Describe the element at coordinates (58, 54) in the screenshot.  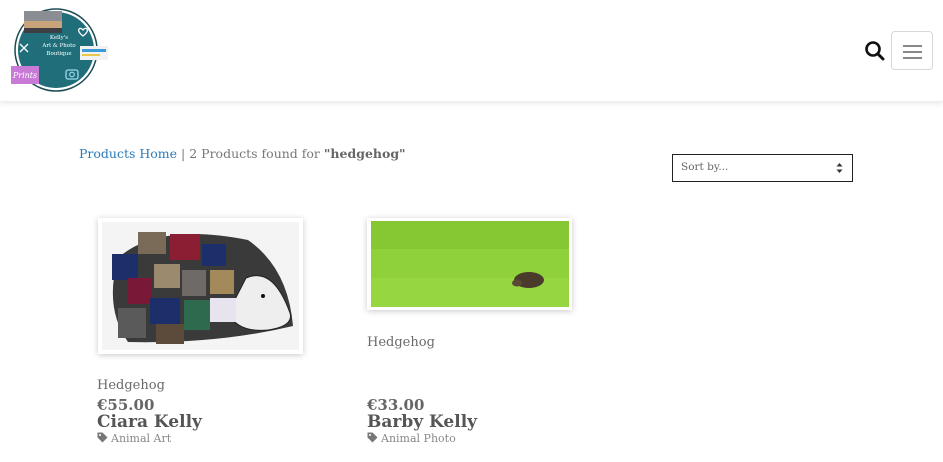
I see `logo-text-line3: Boutique` at that location.